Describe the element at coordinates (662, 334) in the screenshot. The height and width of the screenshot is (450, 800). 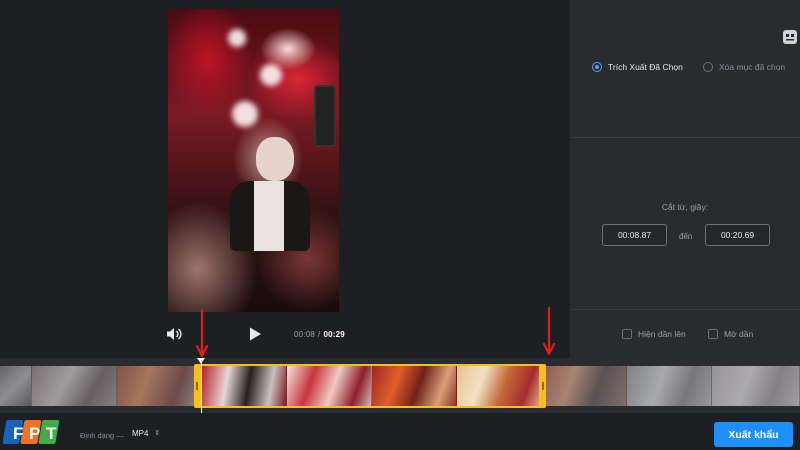
I see `fade-in-label: Hiện dần lên` at that location.